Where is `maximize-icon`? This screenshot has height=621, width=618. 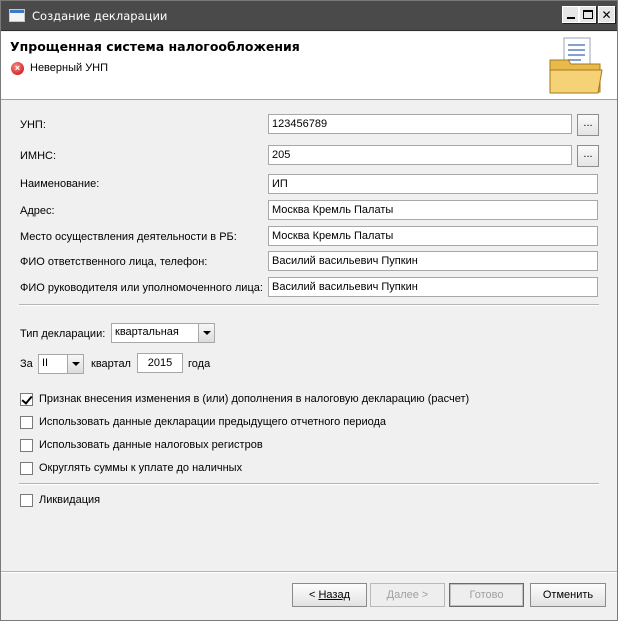 maximize-icon is located at coordinates (587, 14).